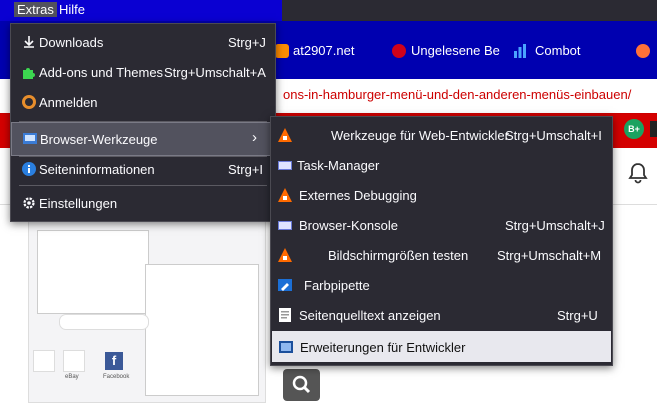 This screenshot has width=657, height=404. I want to click on task-manager-icon, so click(285, 165).